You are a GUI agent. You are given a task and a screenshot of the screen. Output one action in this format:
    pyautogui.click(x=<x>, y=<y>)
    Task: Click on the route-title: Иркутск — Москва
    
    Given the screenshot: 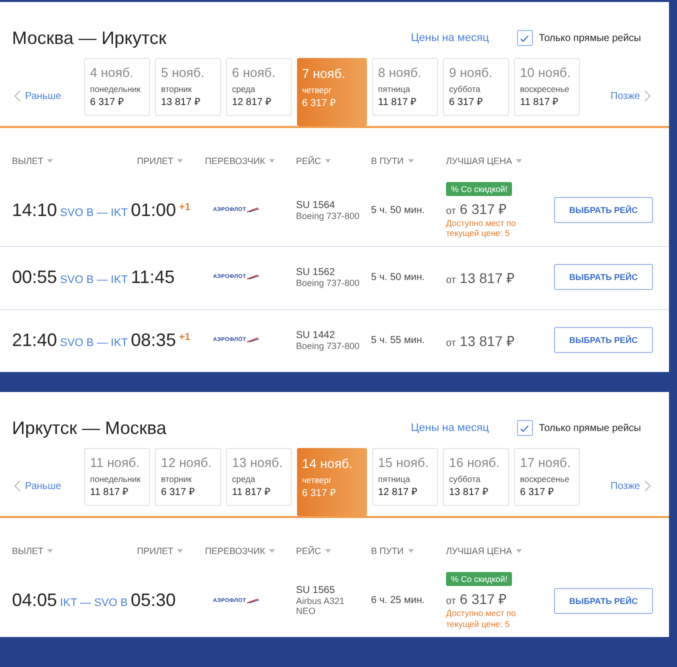 What is the action you would take?
    pyautogui.click(x=90, y=428)
    